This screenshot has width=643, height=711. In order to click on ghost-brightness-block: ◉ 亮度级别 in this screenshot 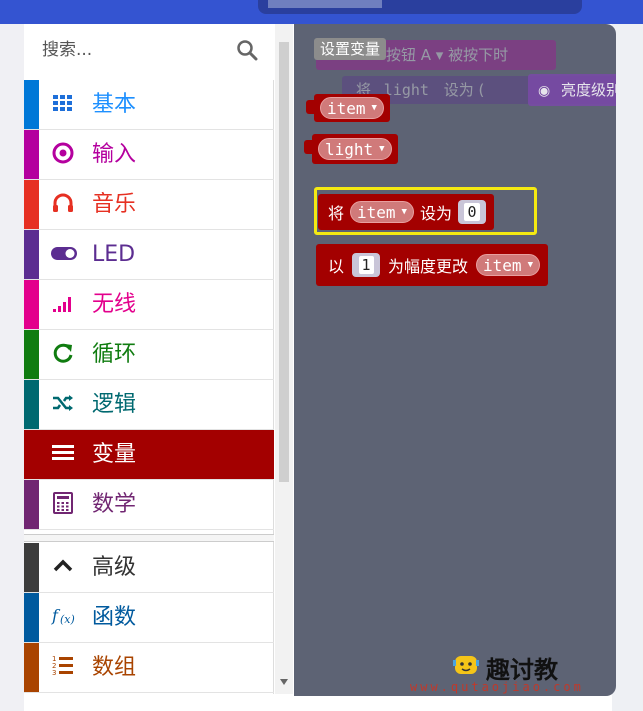, I will do `click(572, 90)`.